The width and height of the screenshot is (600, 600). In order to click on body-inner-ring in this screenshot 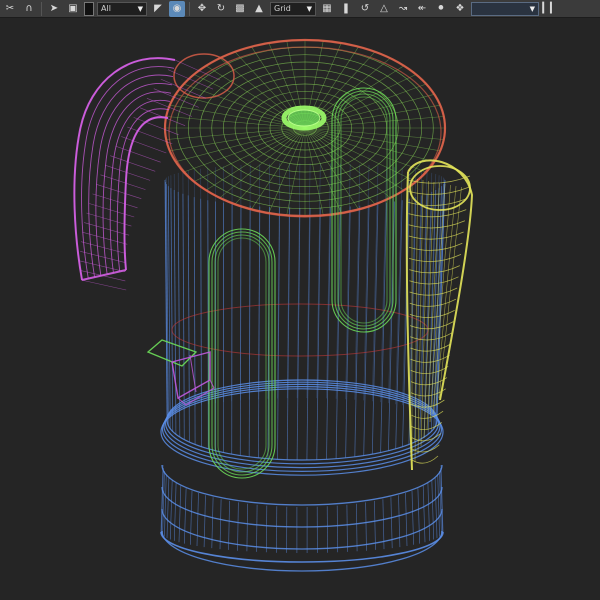, I will do `click(300, 330)`.